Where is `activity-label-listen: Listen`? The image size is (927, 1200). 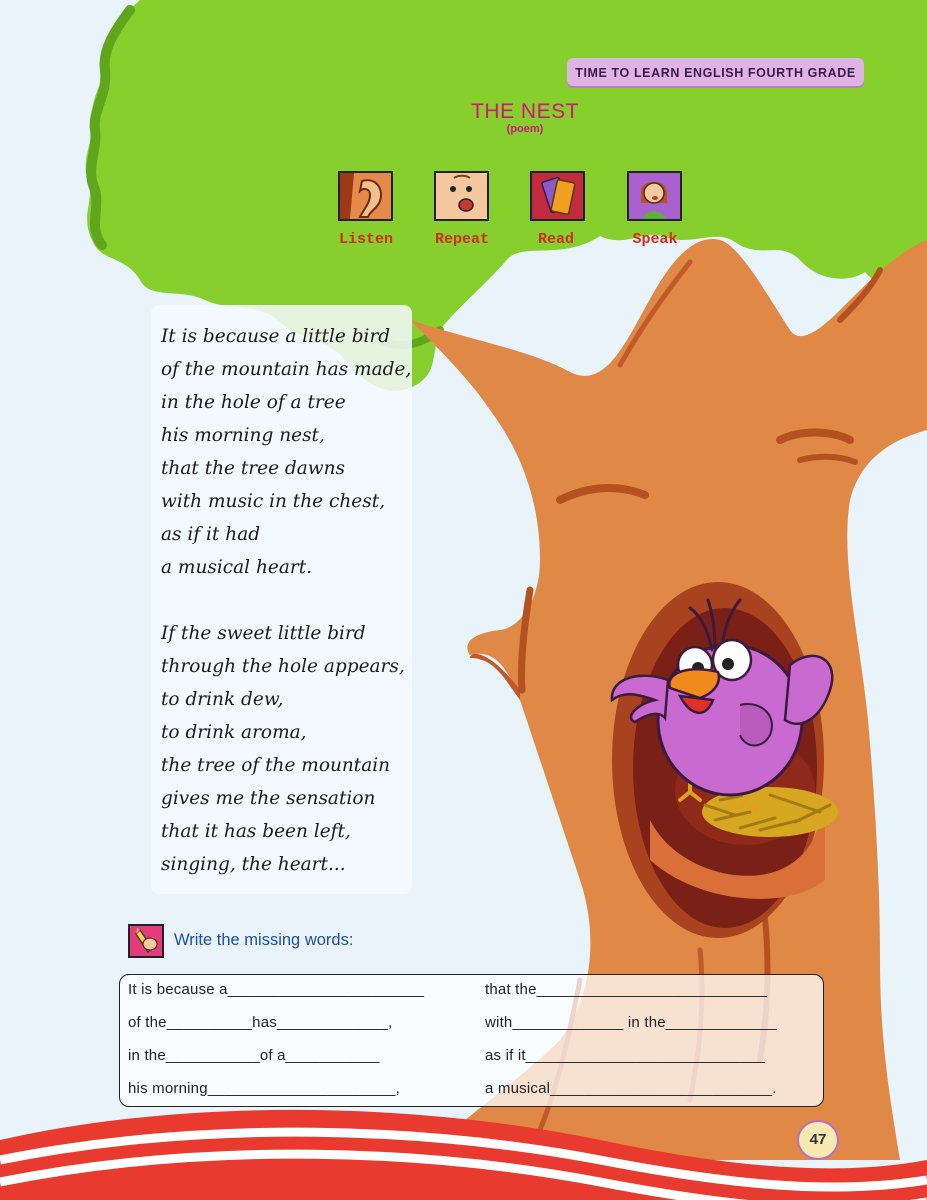 activity-label-listen: Listen is located at coordinates (365, 239).